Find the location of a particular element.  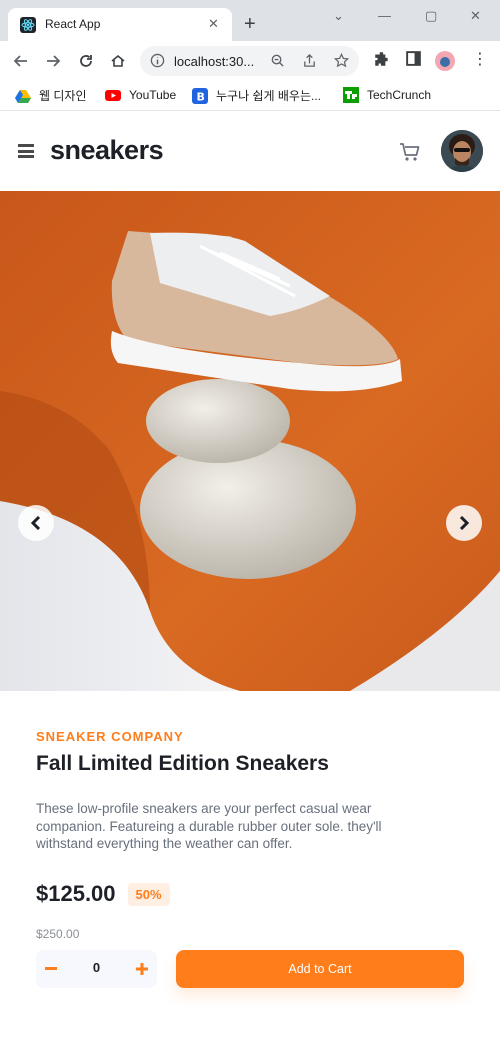

chevron-left-icon is located at coordinates (35, 523).